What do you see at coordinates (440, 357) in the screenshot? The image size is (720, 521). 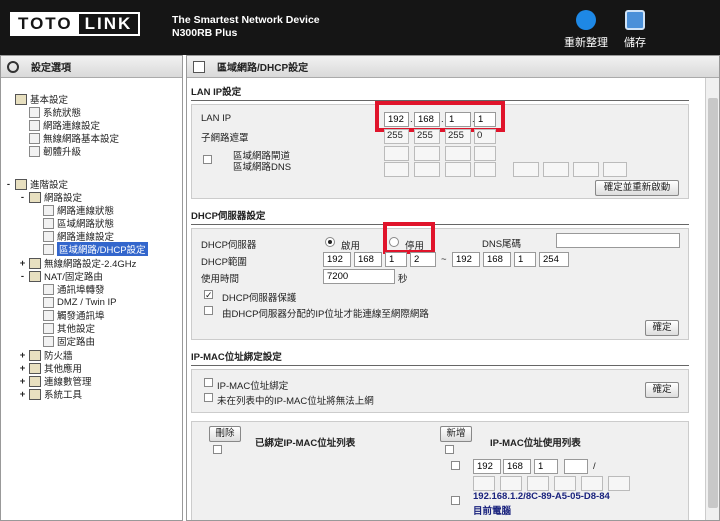 I see `ipmac-section-title: IP-MAC位址綁定設定` at bounding box center [440, 357].